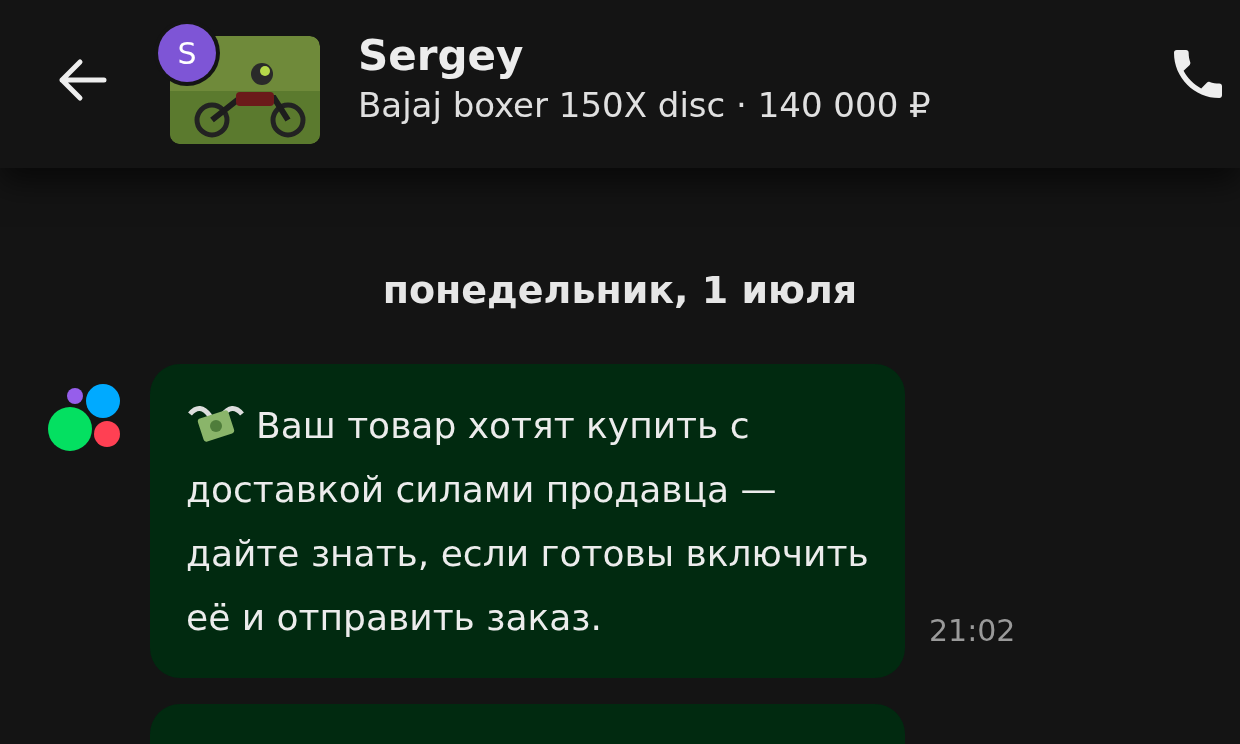 This screenshot has height=744, width=1240. I want to click on app-logo-icon, so click(85, 418).